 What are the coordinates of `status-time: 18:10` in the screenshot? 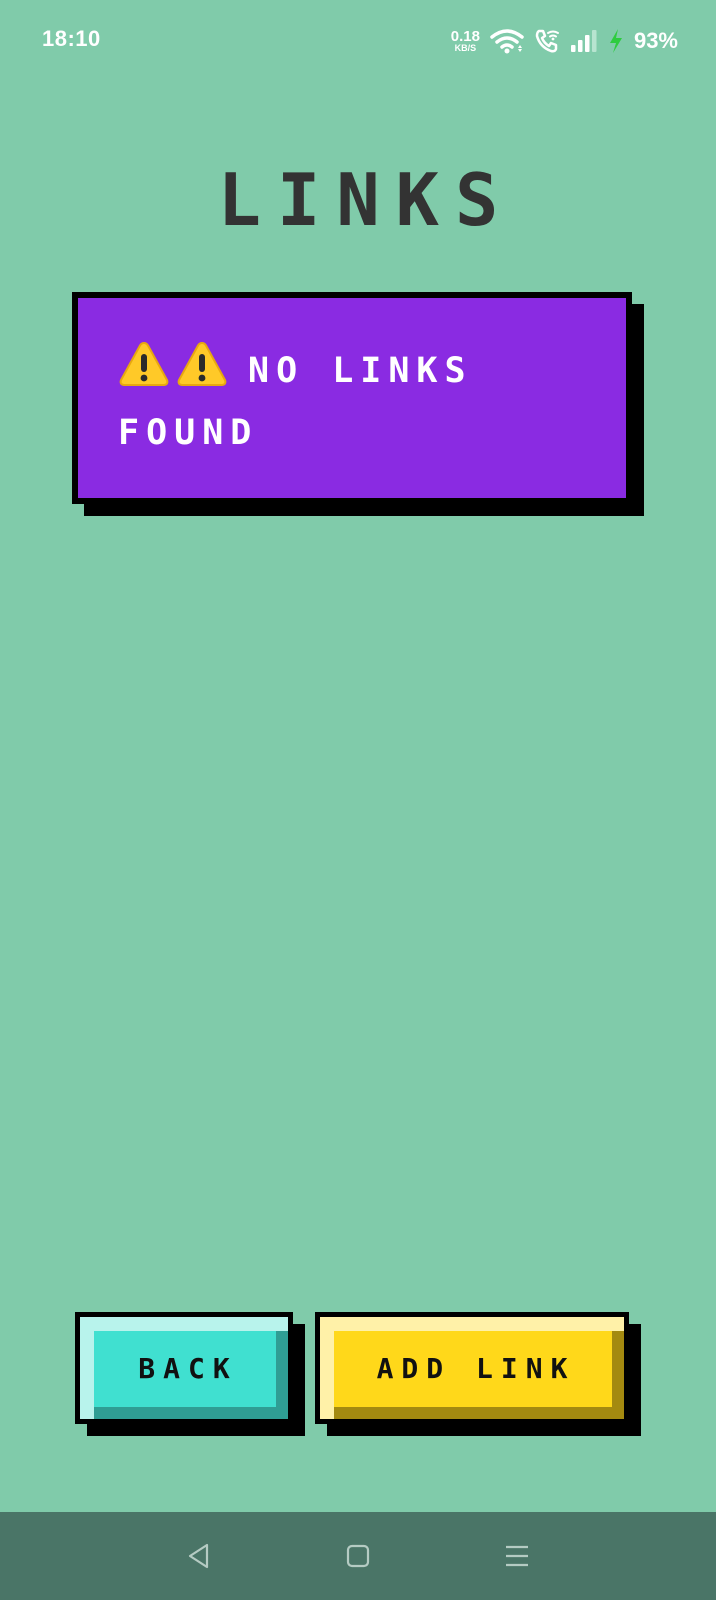 It's located at (71, 38).